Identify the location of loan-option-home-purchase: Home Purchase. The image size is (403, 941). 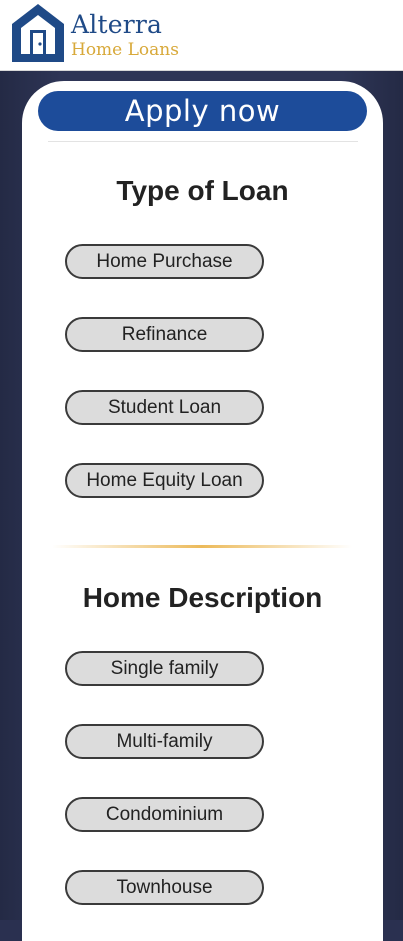
(164, 261).